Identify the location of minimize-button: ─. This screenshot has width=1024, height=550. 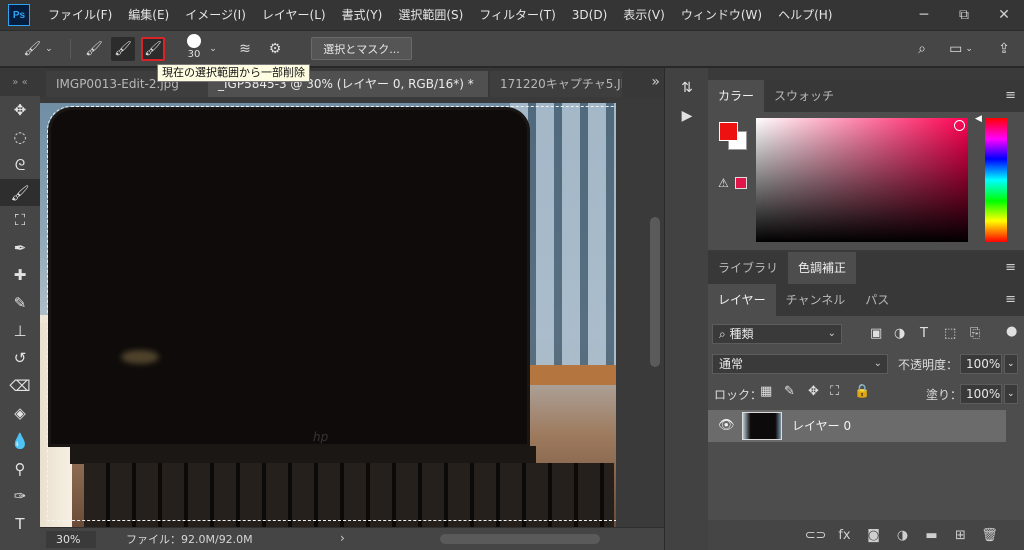
(924, 15).